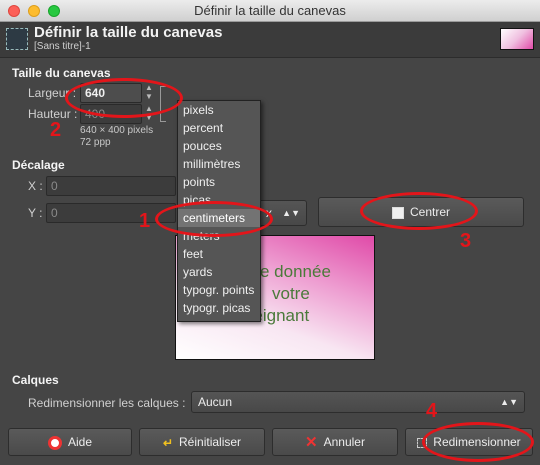 This screenshot has height=465, width=540. What do you see at coordinates (344, 442) in the screenshot?
I see `cancel-button-label: Annuler` at bounding box center [344, 442].